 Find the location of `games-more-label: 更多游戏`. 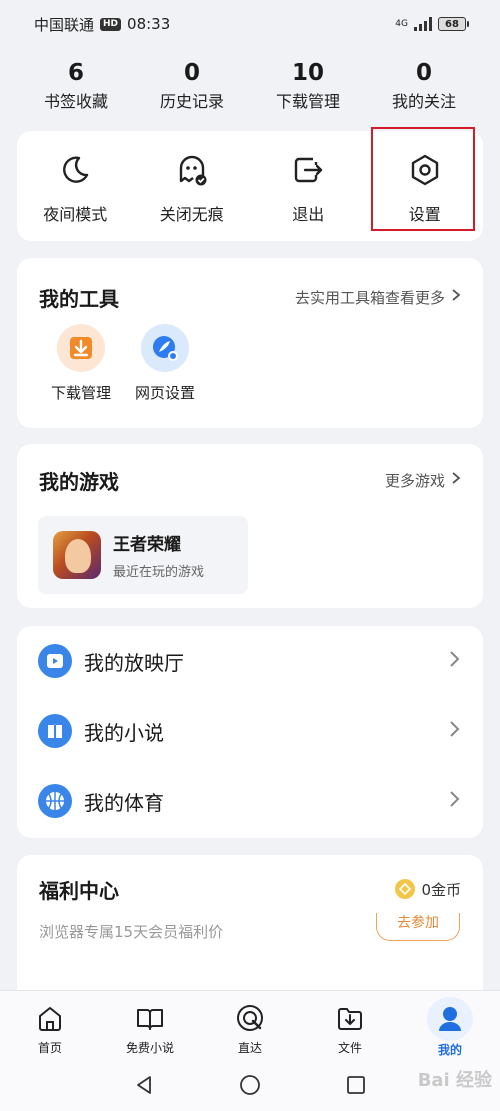

games-more-label: 更多游戏 is located at coordinates (414, 480).